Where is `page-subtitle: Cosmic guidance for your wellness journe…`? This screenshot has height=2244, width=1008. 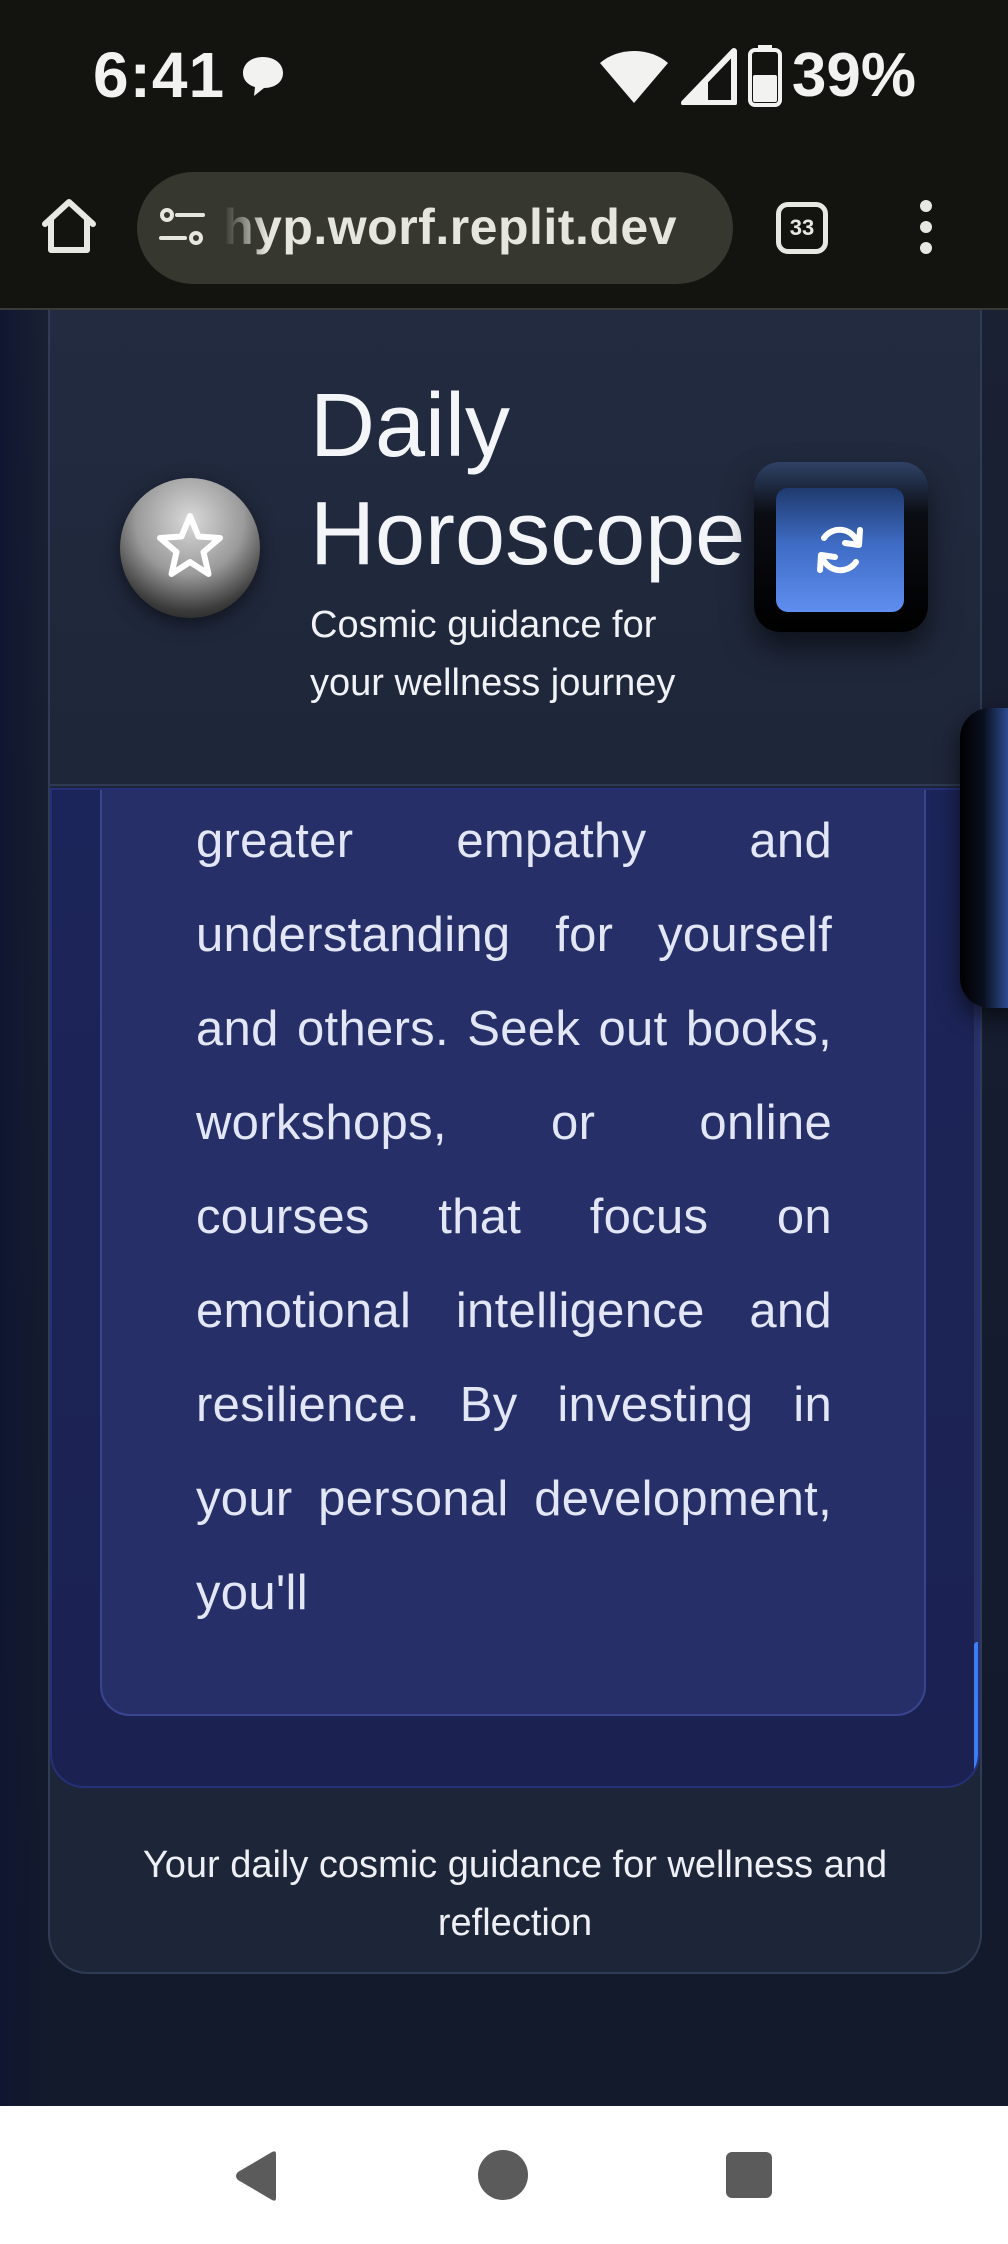
page-subtitle: Cosmic guidance for your wellness journe… is located at coordinates (493, 654).